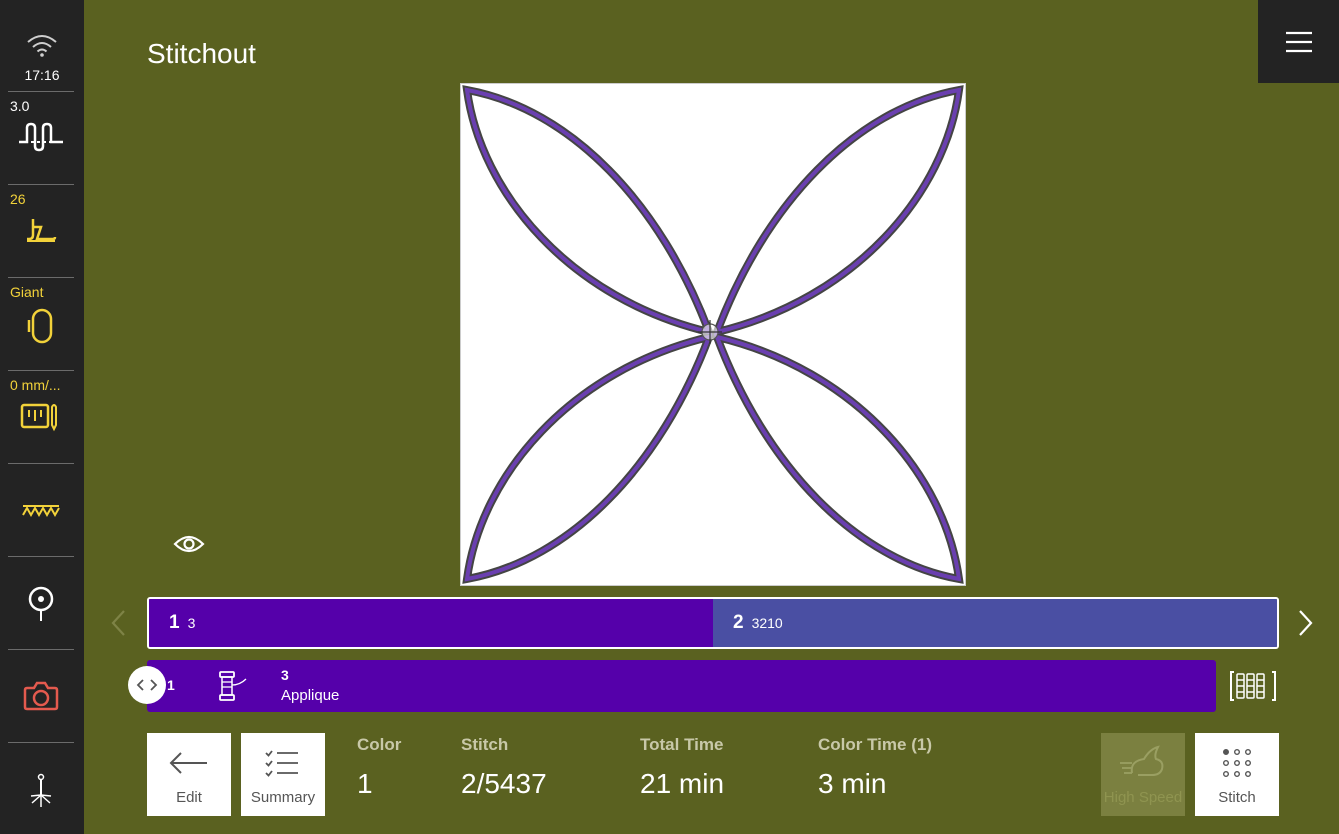  I want to click on previous-color-button, so click(119, 623).